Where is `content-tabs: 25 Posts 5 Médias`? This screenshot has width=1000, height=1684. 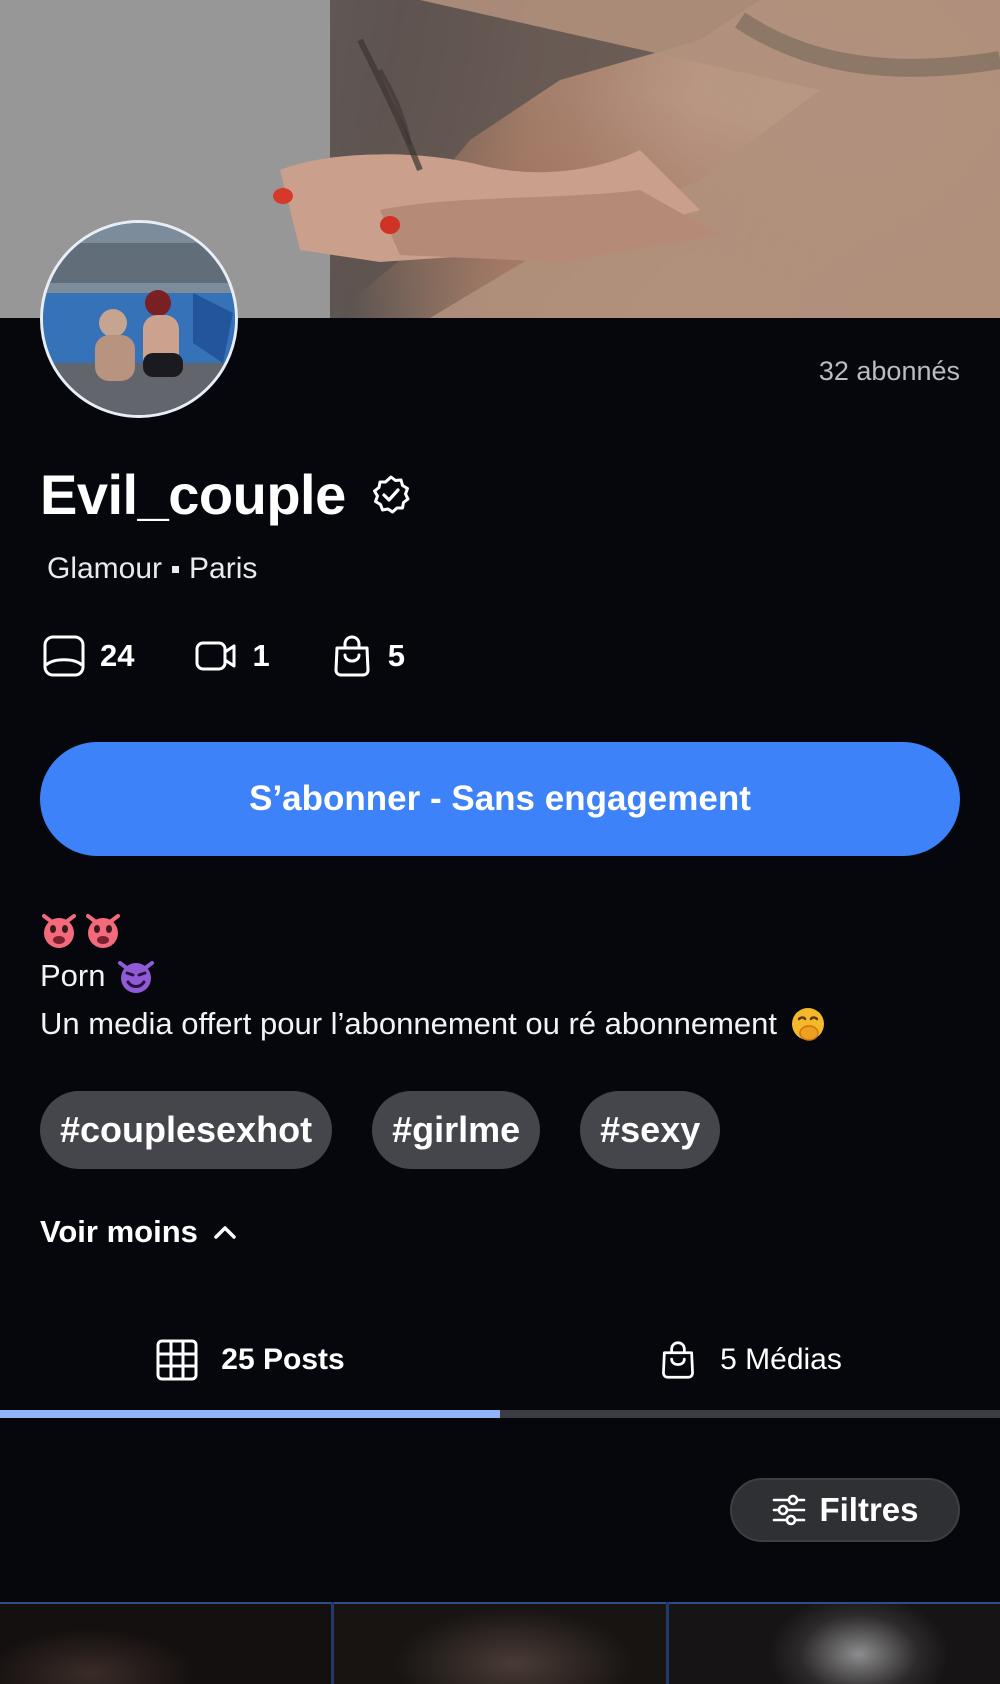 content-tabs: 25 Posts 5 Médias is located at coordinates (500, 1360).